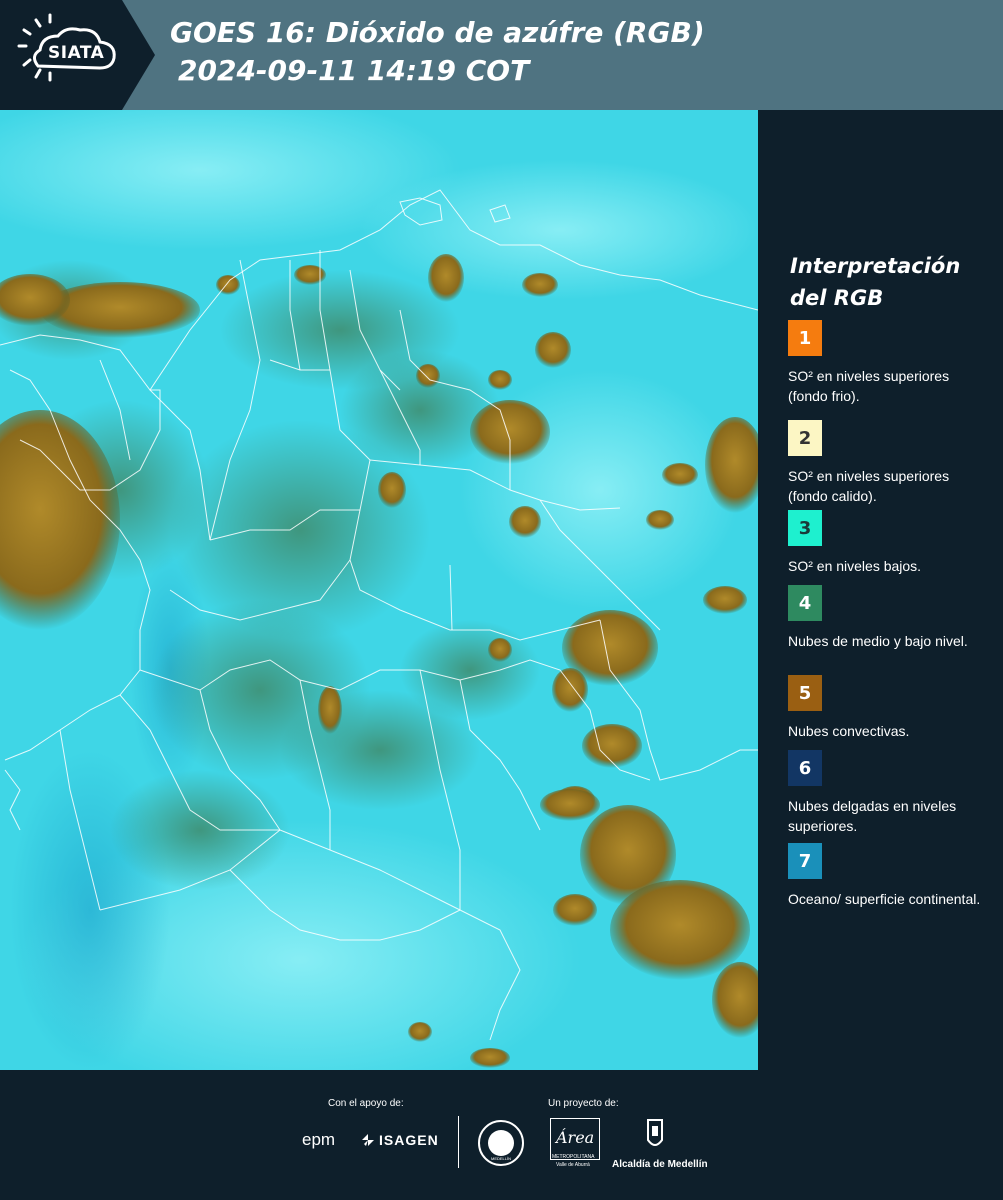  Describe the element at coordinates (805, 528) in the screenshot. I see `legend-swatch-3: 3` at that location.